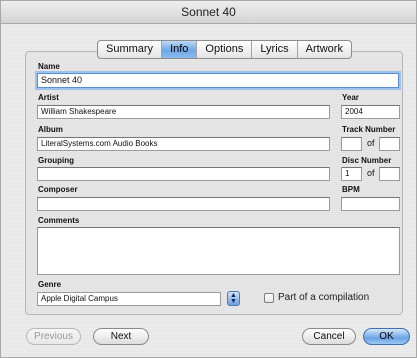 The height and width of the screenshot is (358, 417). What do you see at coordinates (121, 336) in the screenshot?
I see `next-button: Next` at bounding box center [121, 336].